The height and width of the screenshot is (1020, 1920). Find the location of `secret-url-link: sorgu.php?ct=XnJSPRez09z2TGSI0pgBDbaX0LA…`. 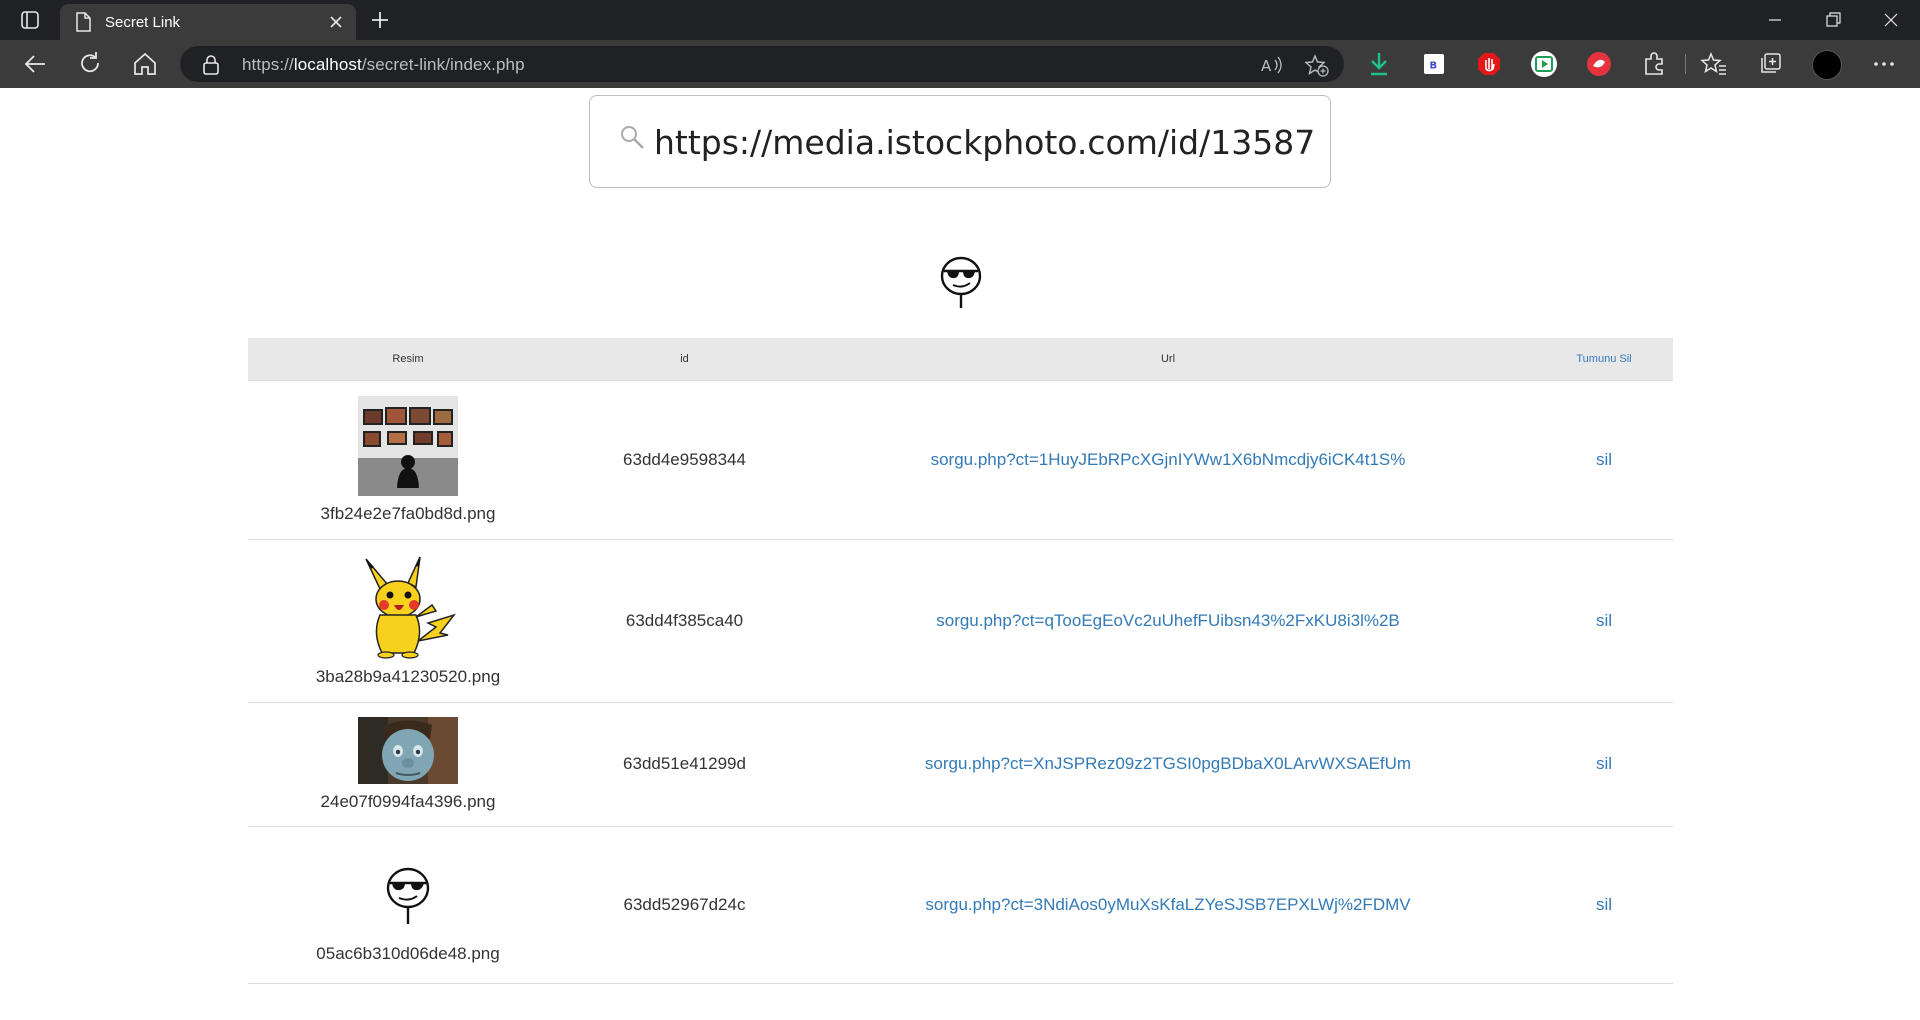

secret-url-link: sorgu.php?ct=XnJSPRez09z2TGSI0pgBDbaX0LA… is located at coordinates (1168, 763).